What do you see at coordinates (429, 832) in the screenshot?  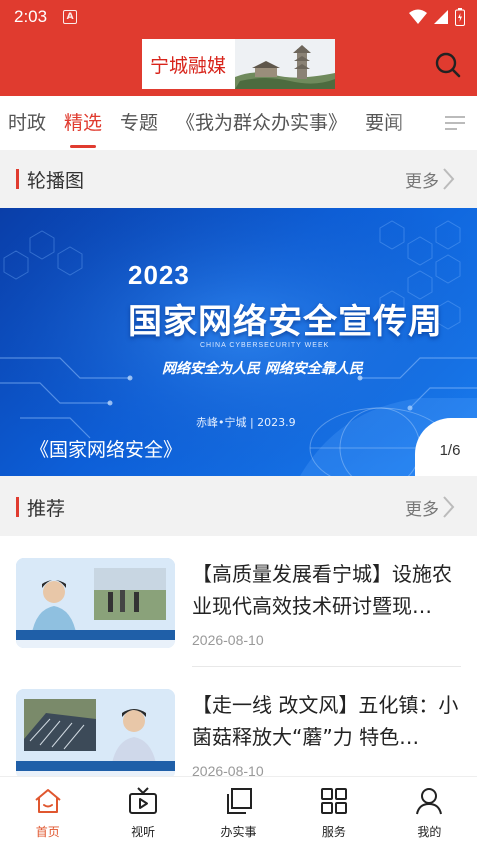 I see `nav-profile-label: 我的` at bounding box center [429, 832].